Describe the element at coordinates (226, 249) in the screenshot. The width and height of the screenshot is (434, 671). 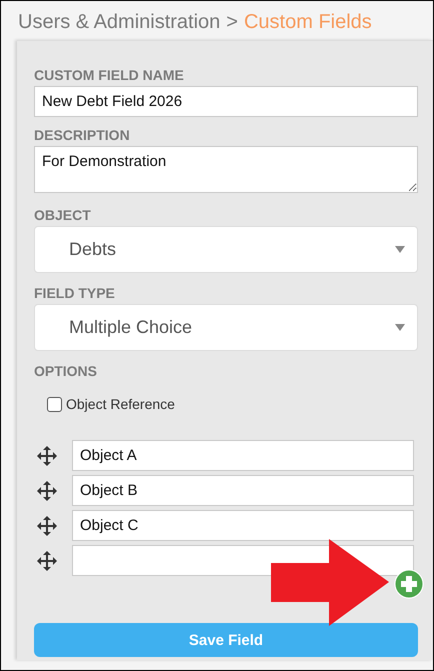
I see `object-dropdown: Debts` at that location.